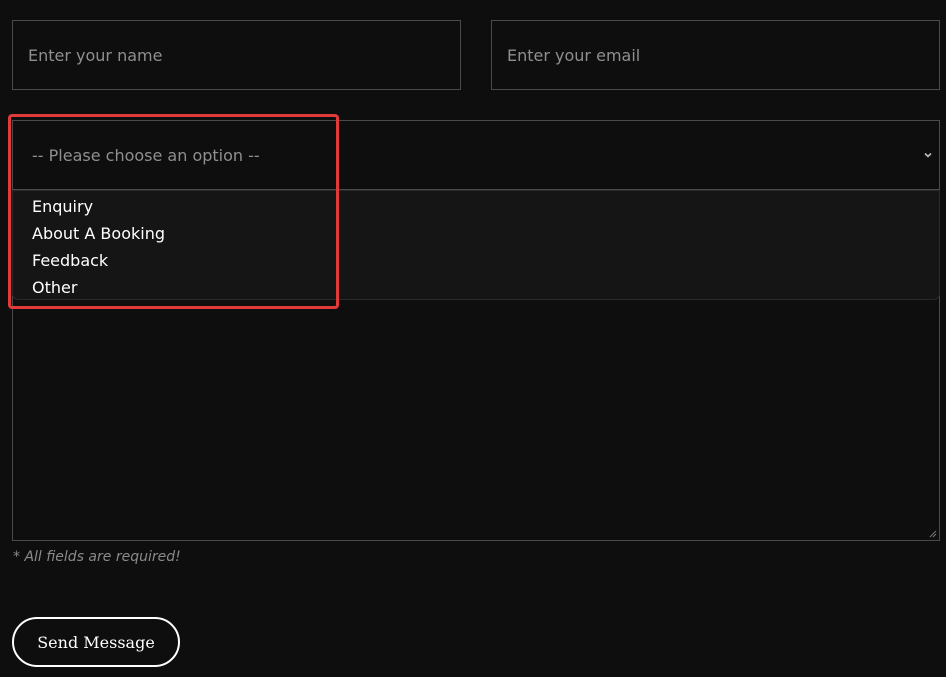  I want to click on option-feedback: Feedback, so click(476, 260).